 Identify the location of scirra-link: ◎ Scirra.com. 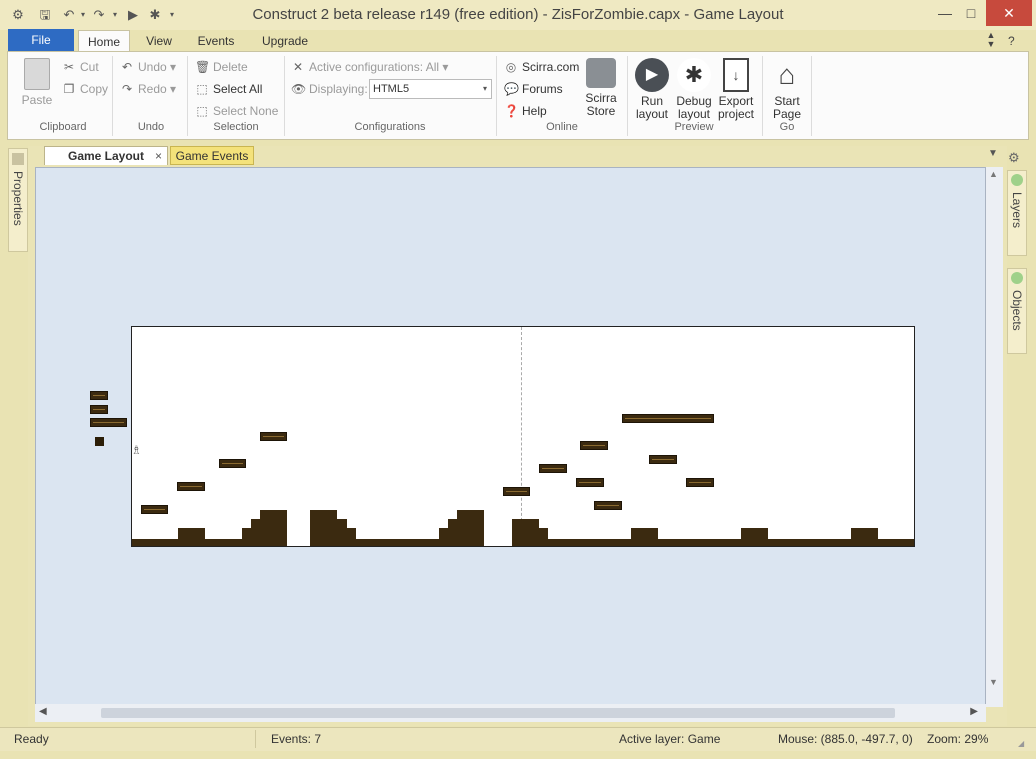
(542, 67).